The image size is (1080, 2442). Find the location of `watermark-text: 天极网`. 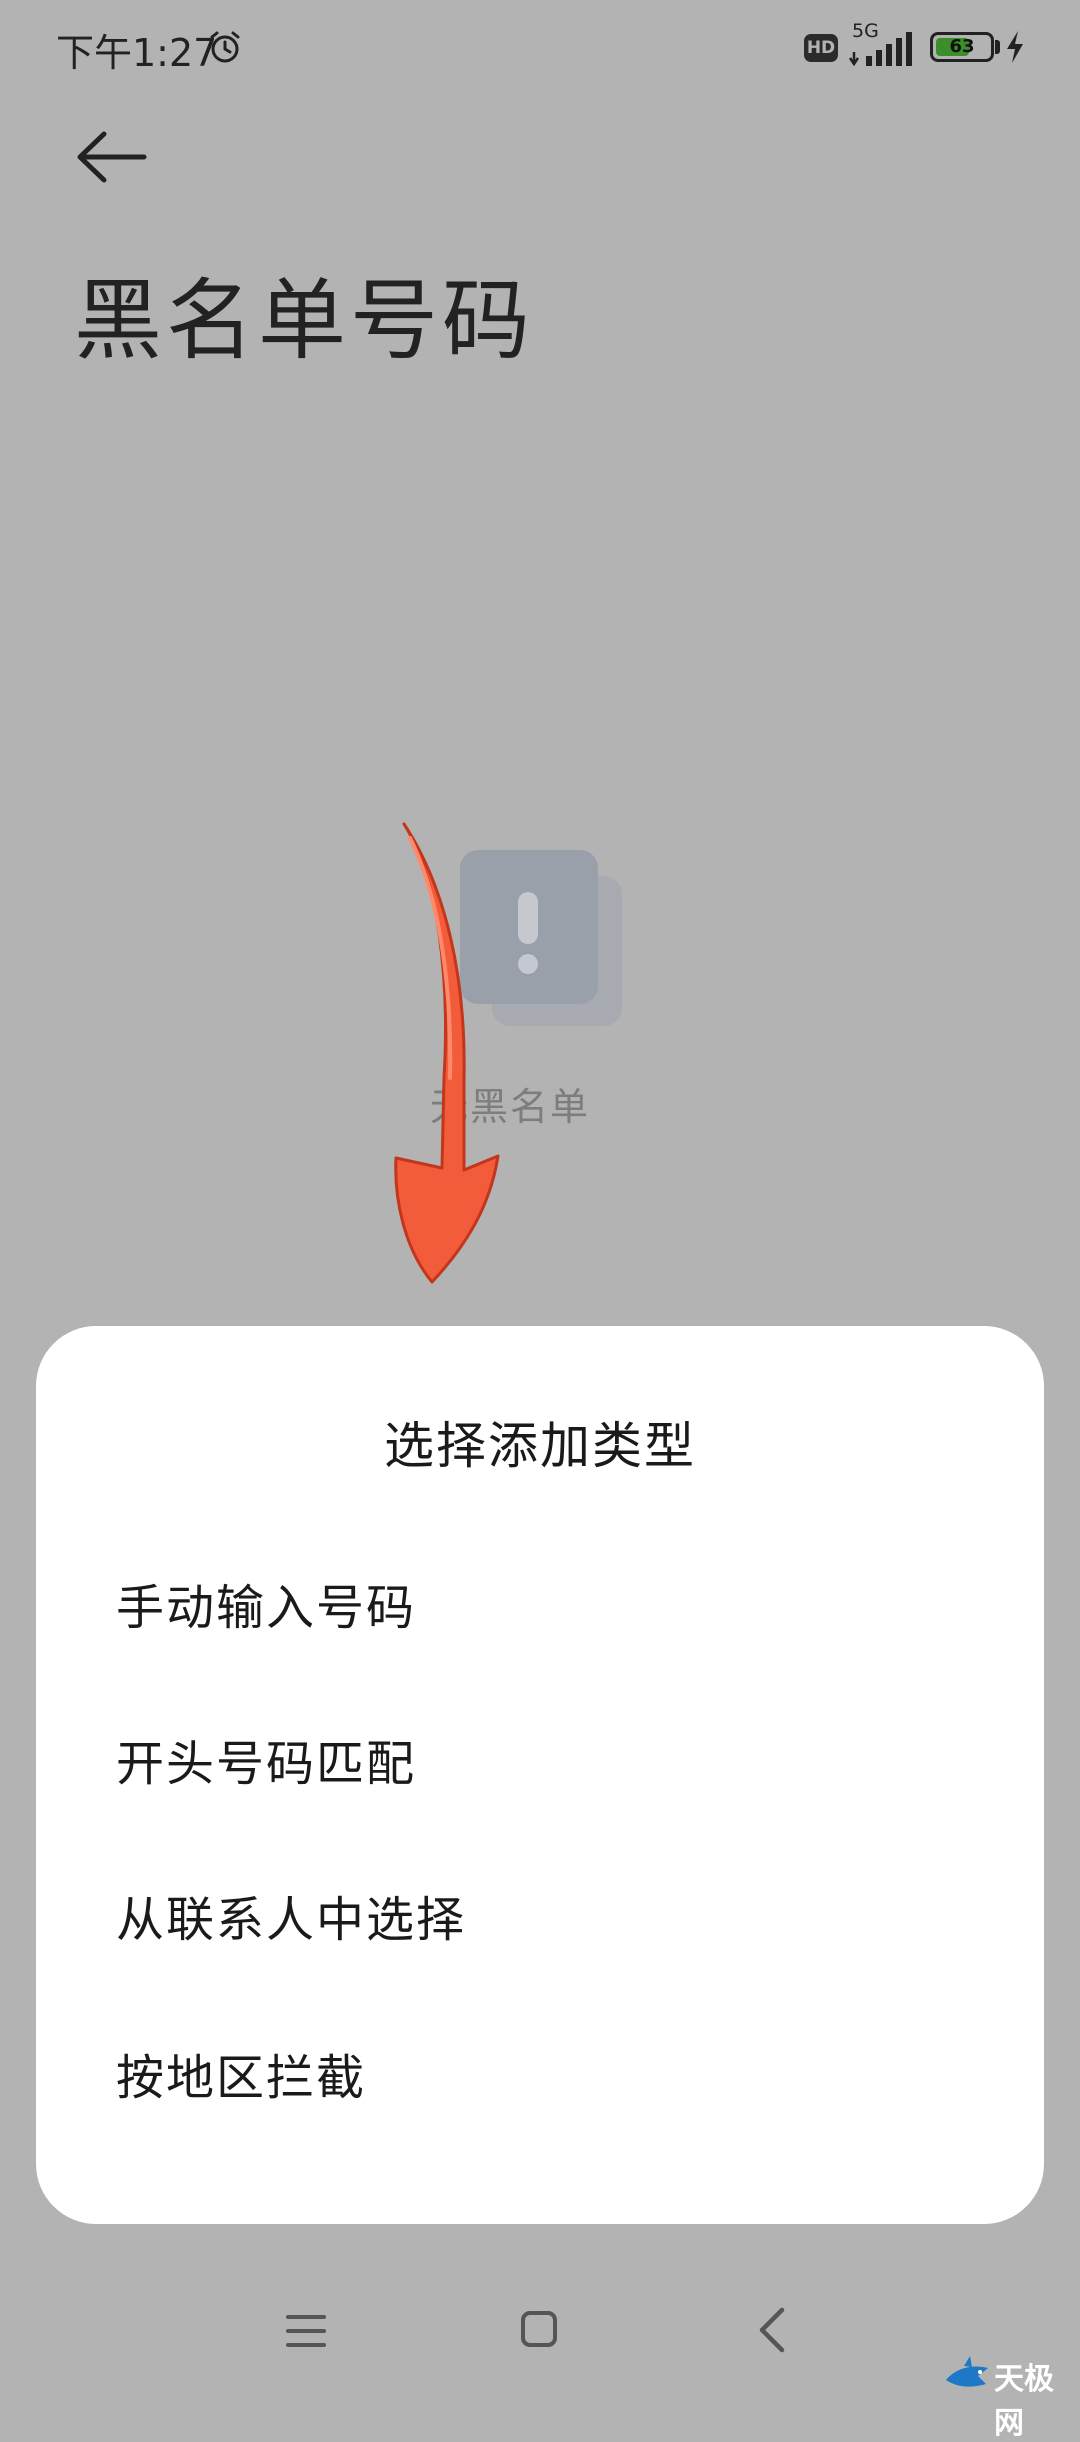

watermark-text: 天极网 is located at coordinates (1024, 2401).